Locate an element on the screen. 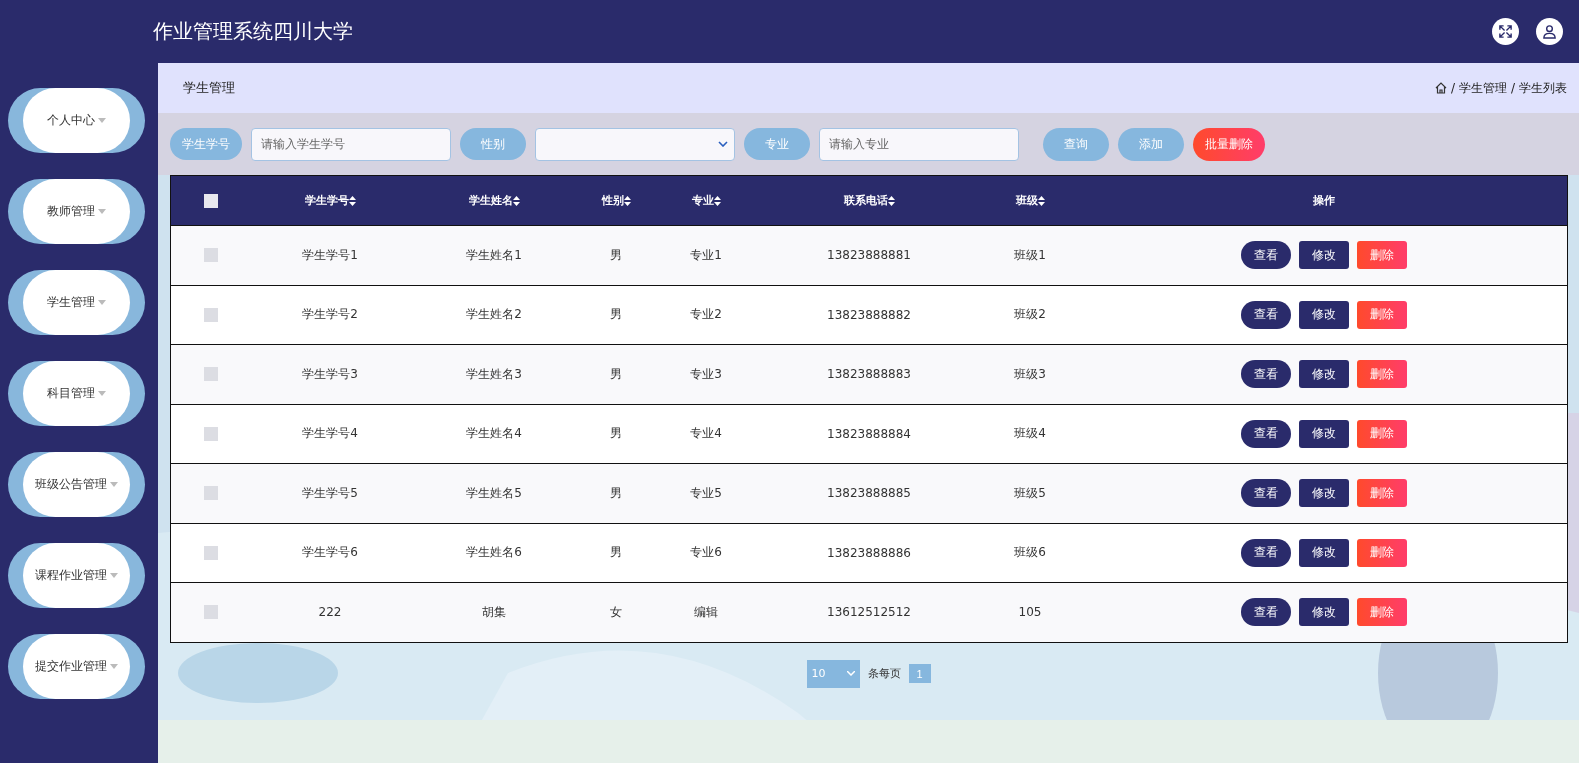 The width and height of the screenshot is (1579, 763). sidebar-label: 提交作业管理 is located at coordinates (71, 666).